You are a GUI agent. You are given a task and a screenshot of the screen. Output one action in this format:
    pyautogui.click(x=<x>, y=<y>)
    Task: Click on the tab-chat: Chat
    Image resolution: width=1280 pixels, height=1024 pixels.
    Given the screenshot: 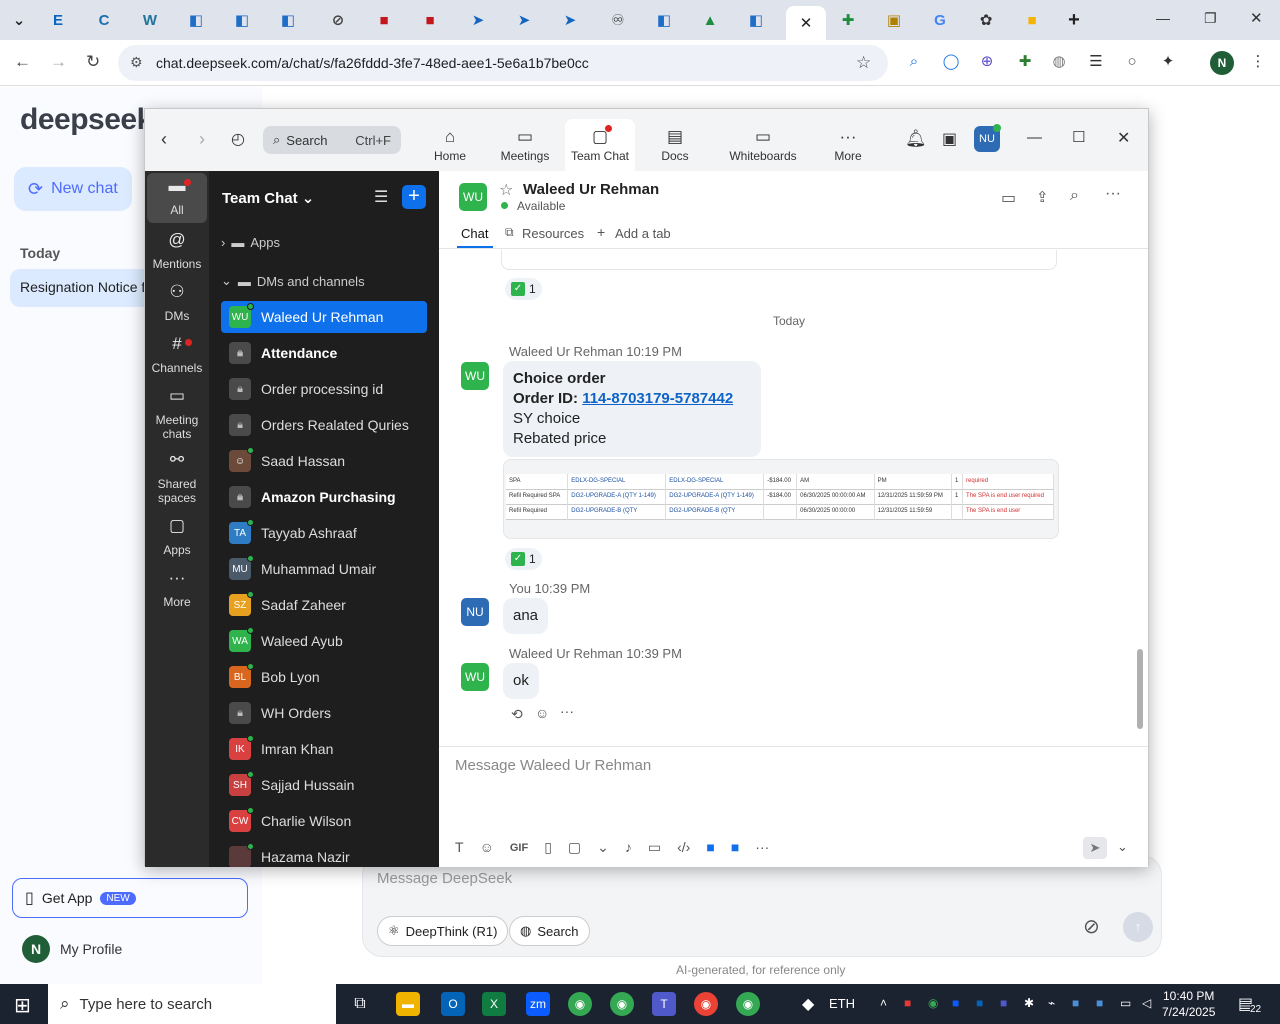 What is the action you would take?
    pyautogui.click(x=474, y=233)
    